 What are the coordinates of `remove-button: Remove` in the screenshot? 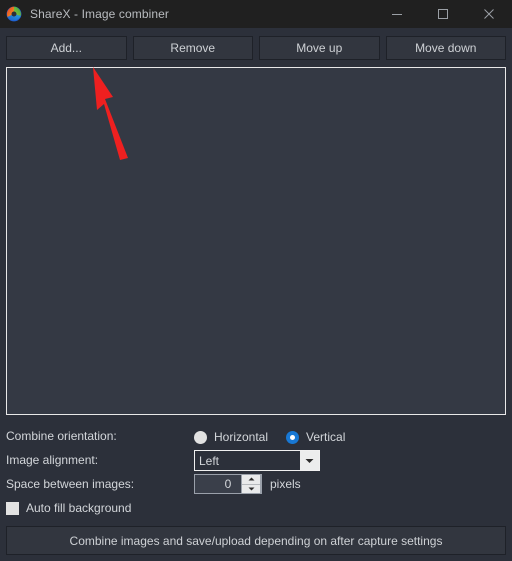 It's located at (192, 48).